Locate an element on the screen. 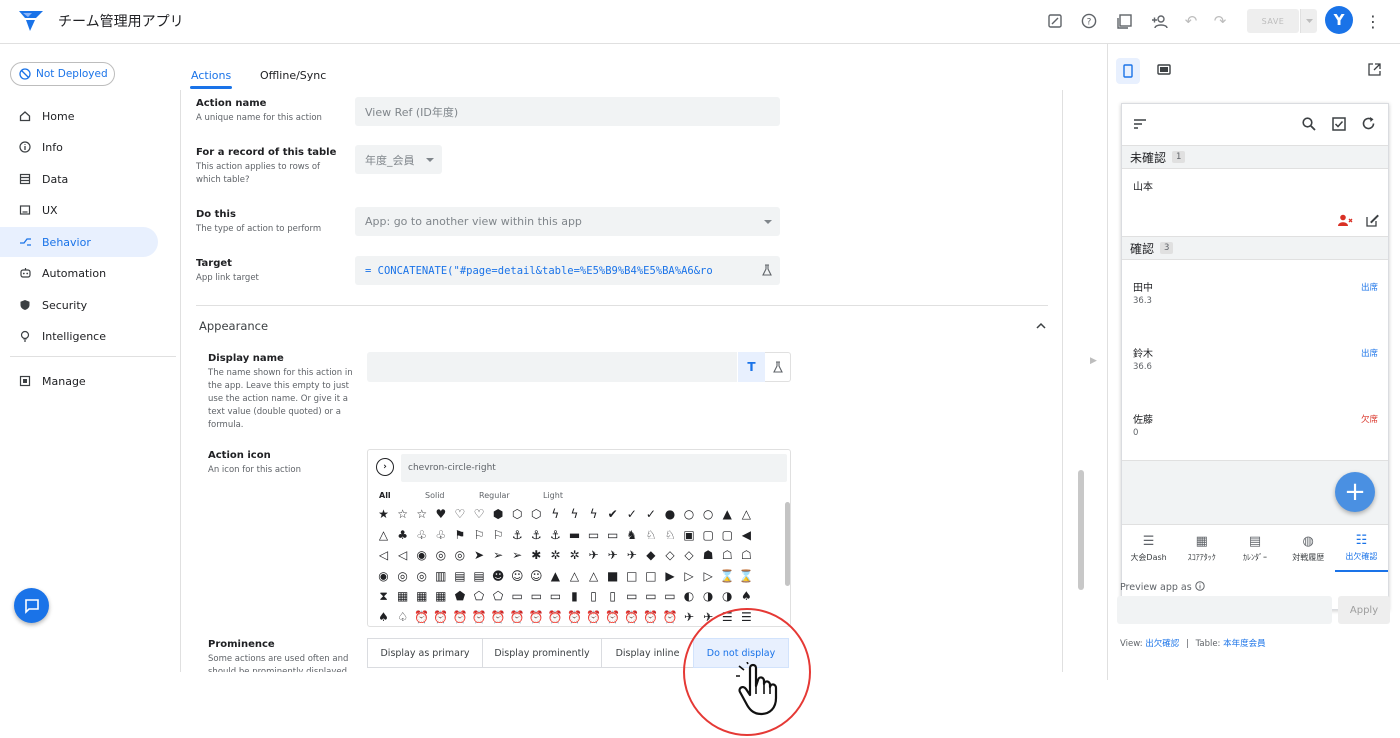  display-name-input is located at coordinates (552, 367).